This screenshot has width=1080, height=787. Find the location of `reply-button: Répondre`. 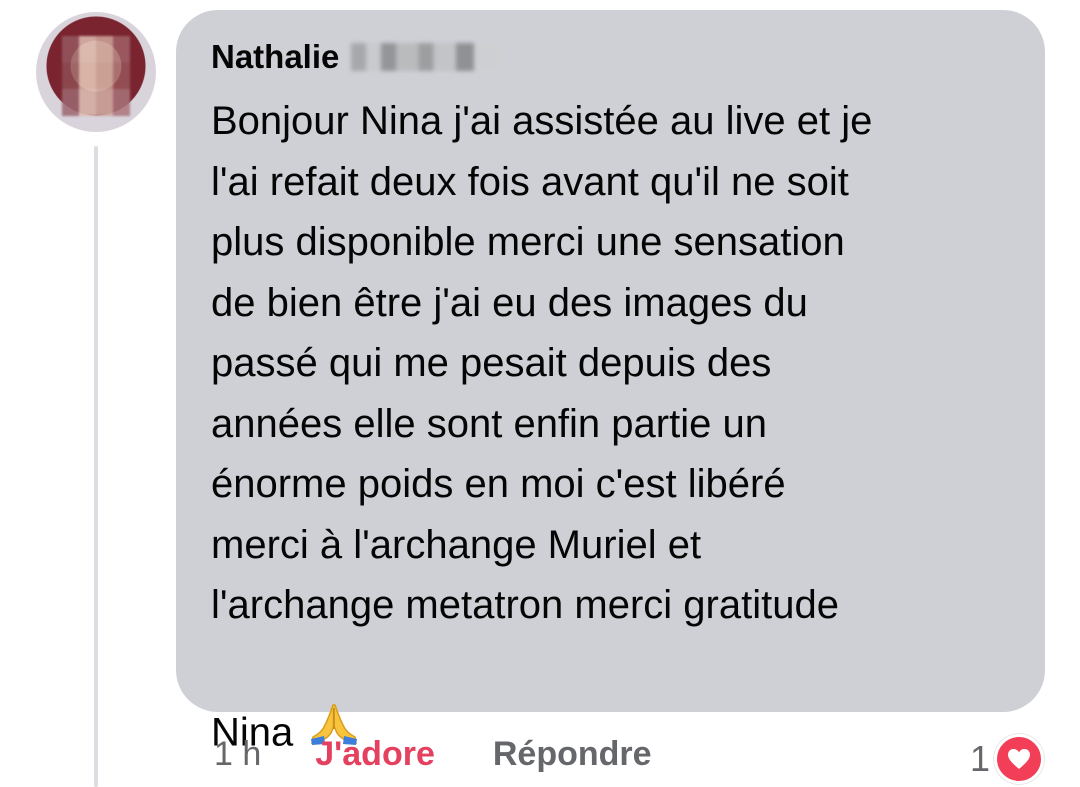

reply-button: Répondre is located at coordinates (572, 754).